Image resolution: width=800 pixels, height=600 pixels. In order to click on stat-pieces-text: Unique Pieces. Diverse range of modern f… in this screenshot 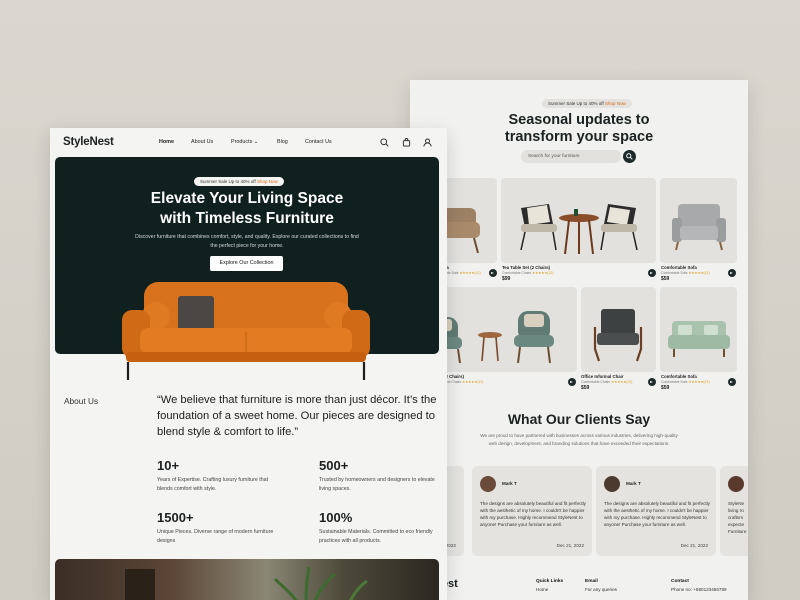, I will do `click(215, 536)`.